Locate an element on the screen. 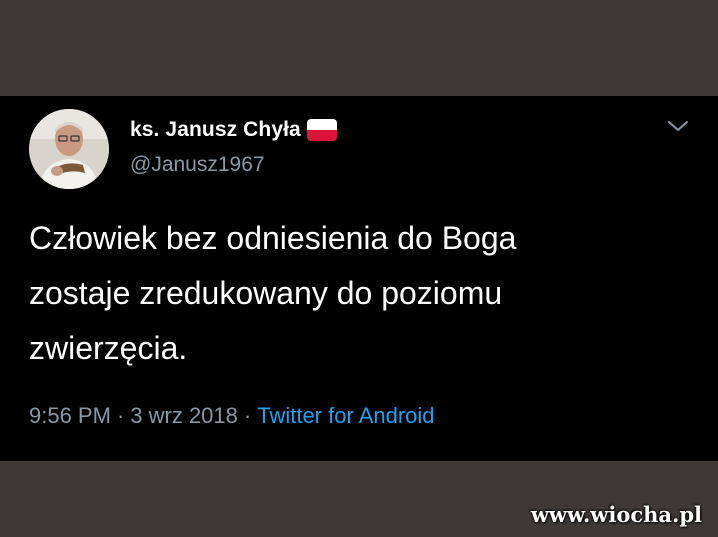  poland-flag-icon is located at coordinates (321, 130).